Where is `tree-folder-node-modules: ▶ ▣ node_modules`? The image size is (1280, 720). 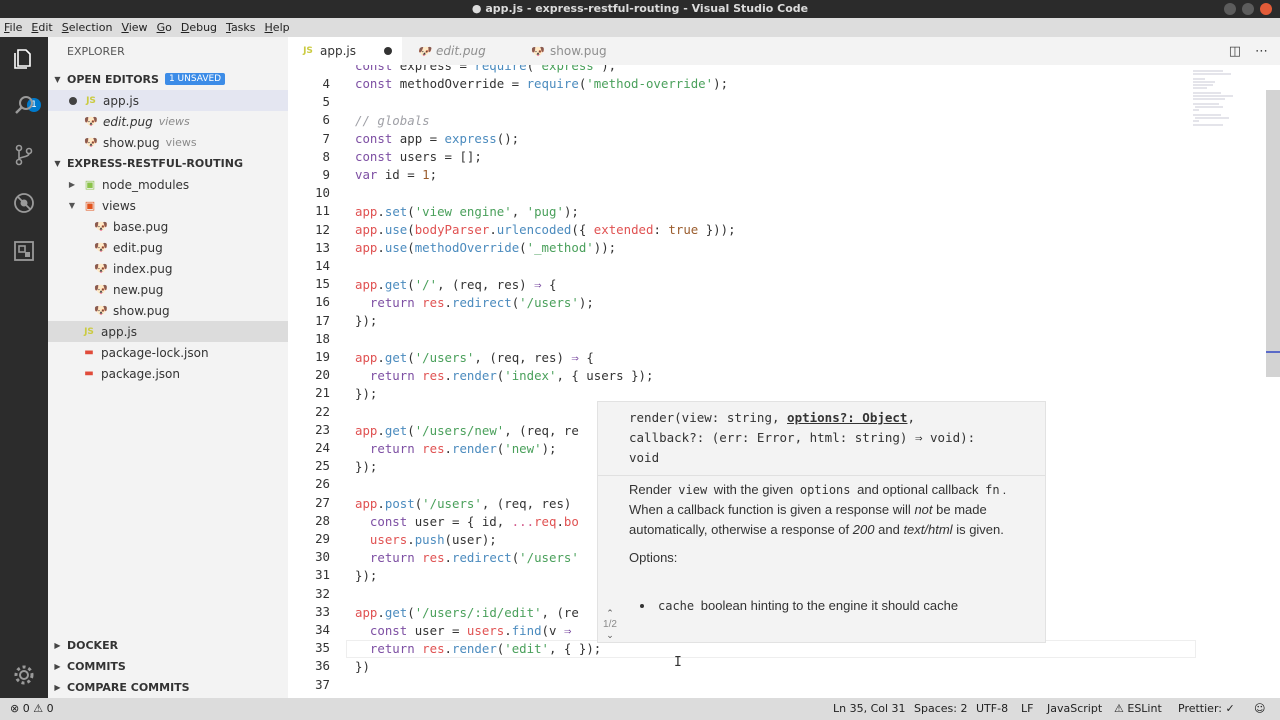
tree-folder-node-modules: ▶ ▣ node_modules is located at coordinates (168, 184).